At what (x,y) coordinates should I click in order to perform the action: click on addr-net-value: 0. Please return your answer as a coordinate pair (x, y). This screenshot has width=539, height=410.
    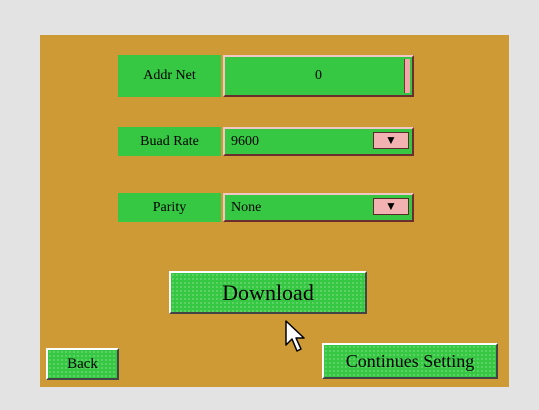
    Looking at the image, I should click on (318, 75).